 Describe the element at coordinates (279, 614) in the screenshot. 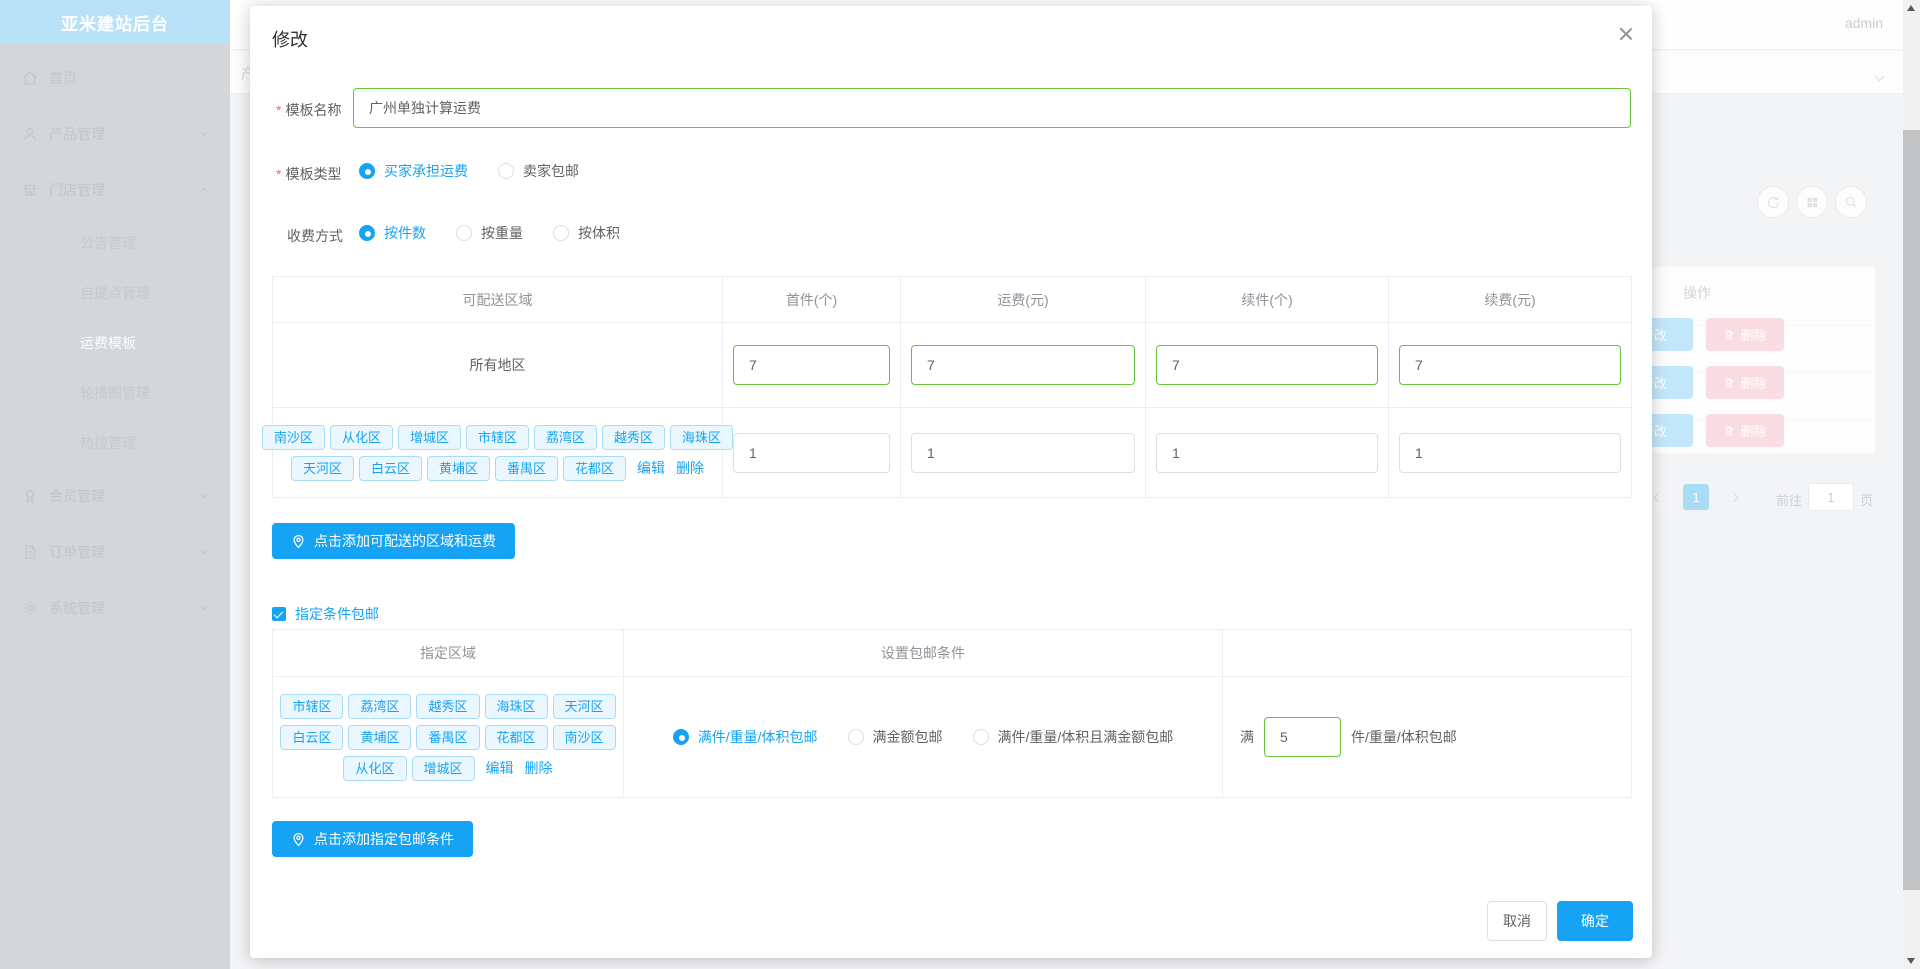

I see `checkbox-checked-icon` at that location.